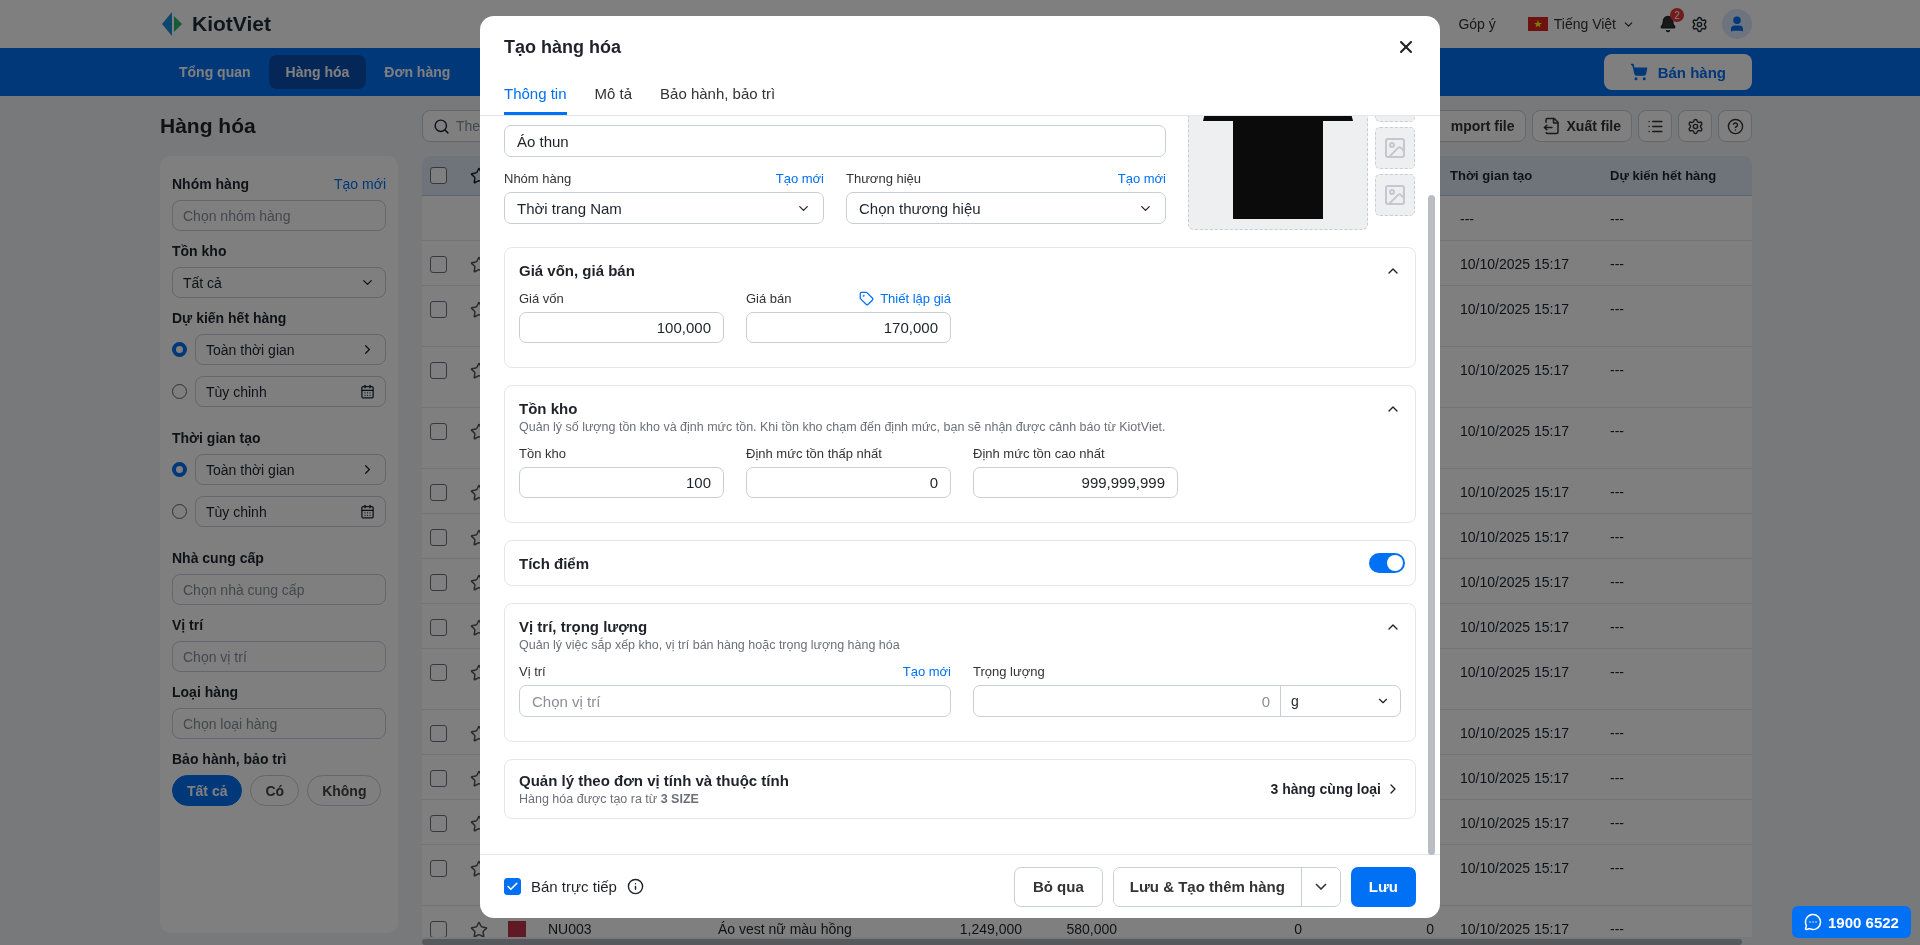  Describe the element at coordinates (417, 72) in the screenshot. I see `nav-tab: Đơn hàng` at that location.